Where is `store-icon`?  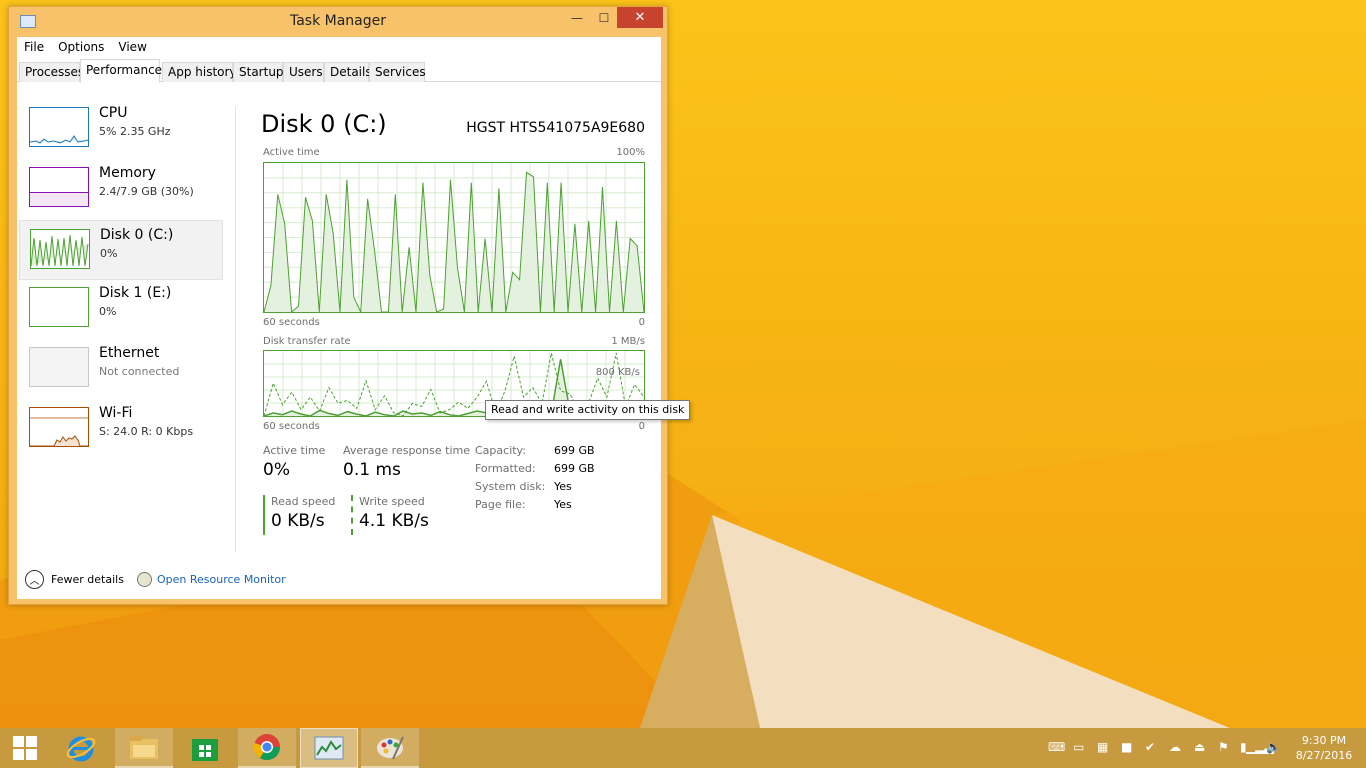 store-icon is located at coordinates (205, 750).